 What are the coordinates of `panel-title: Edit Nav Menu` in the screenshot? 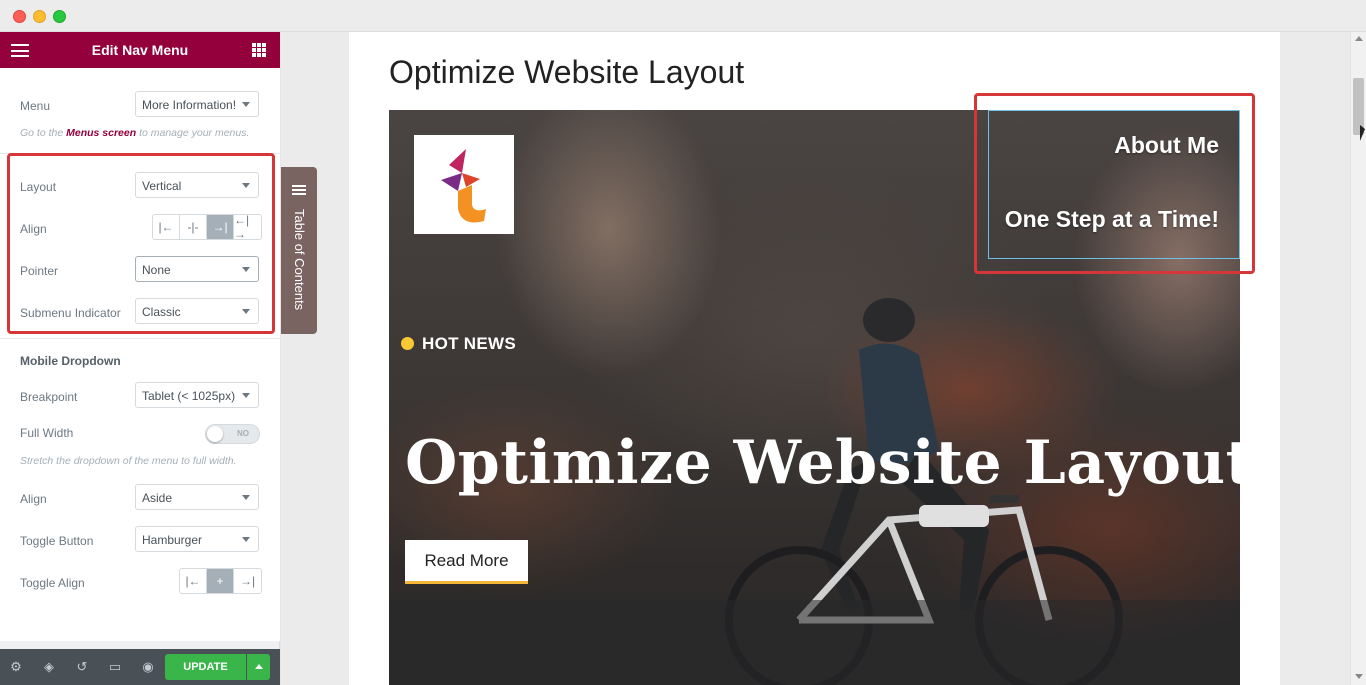 It's located at (140, 50).